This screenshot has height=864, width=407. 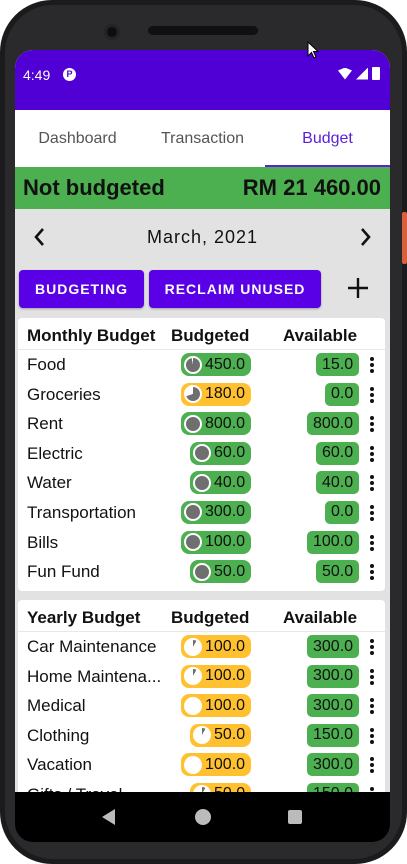 What do you see at coordinates (203, 817) in the screenshot?
I see `home-icon` at bounding box center [203, 817].